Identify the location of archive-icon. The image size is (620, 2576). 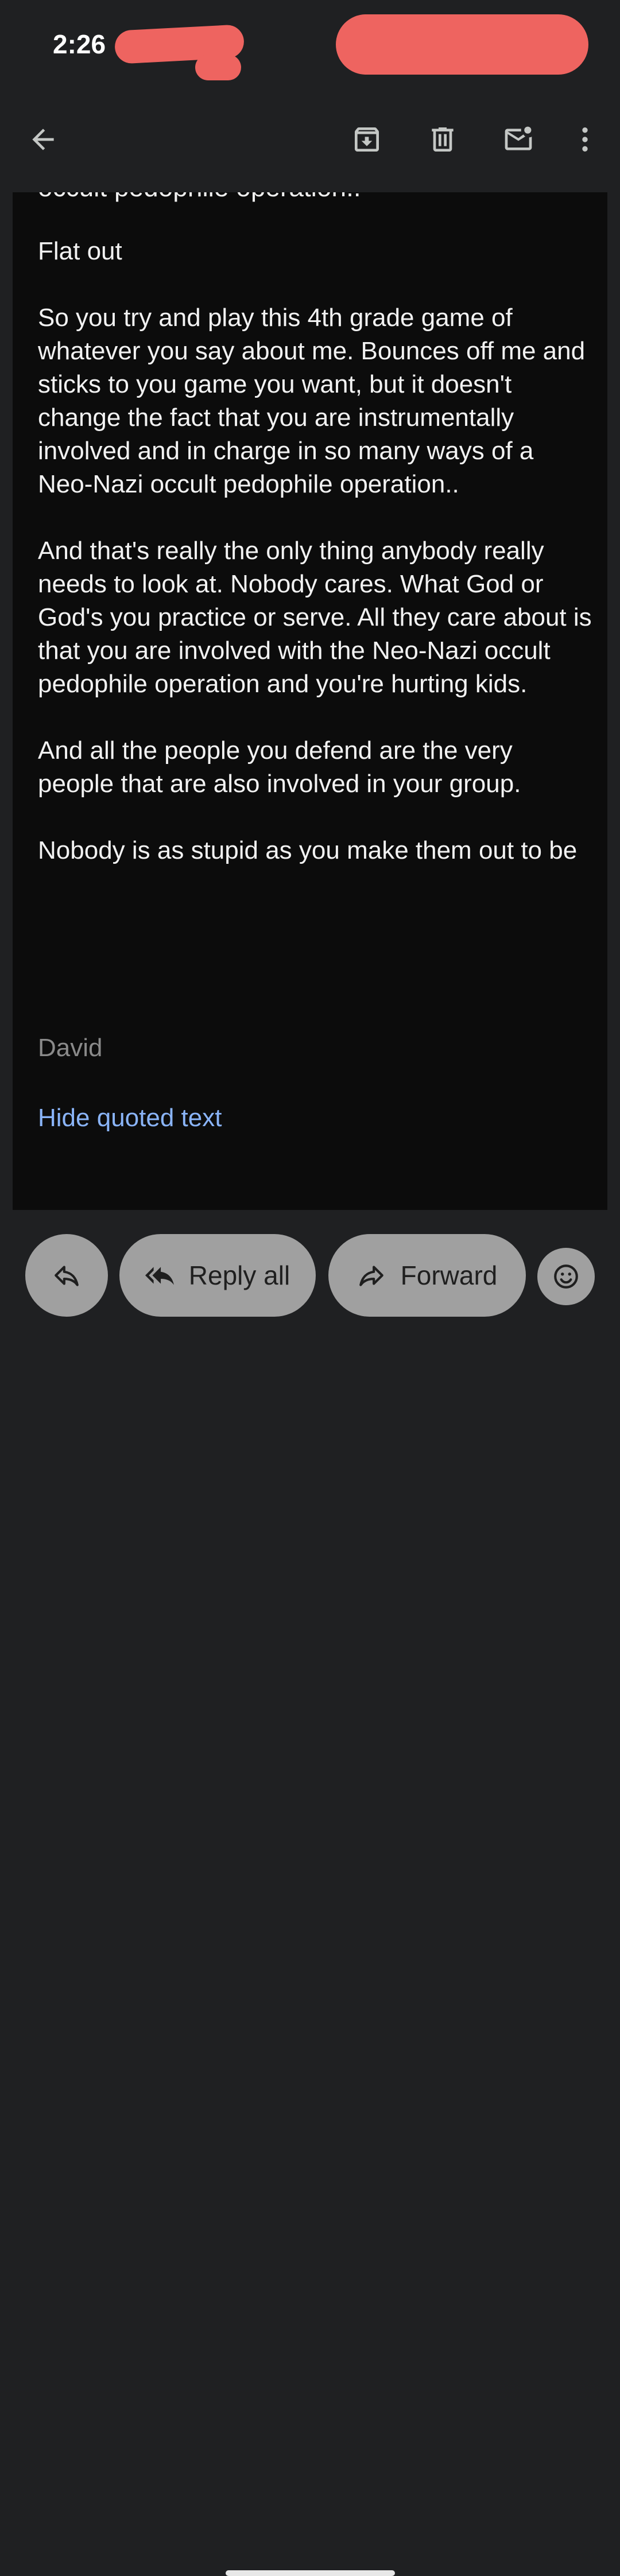
(367, 139).